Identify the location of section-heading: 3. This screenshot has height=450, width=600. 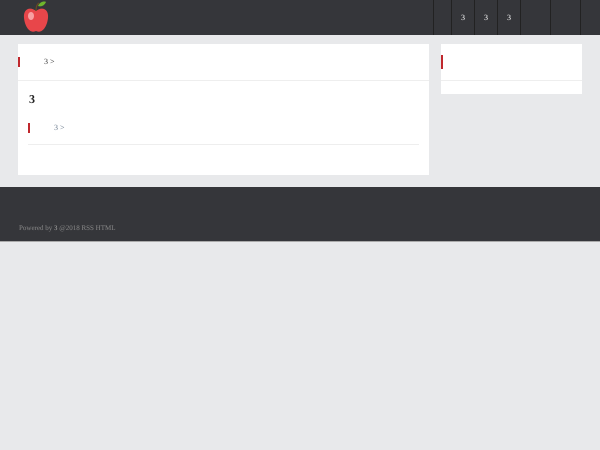
(32, 99).